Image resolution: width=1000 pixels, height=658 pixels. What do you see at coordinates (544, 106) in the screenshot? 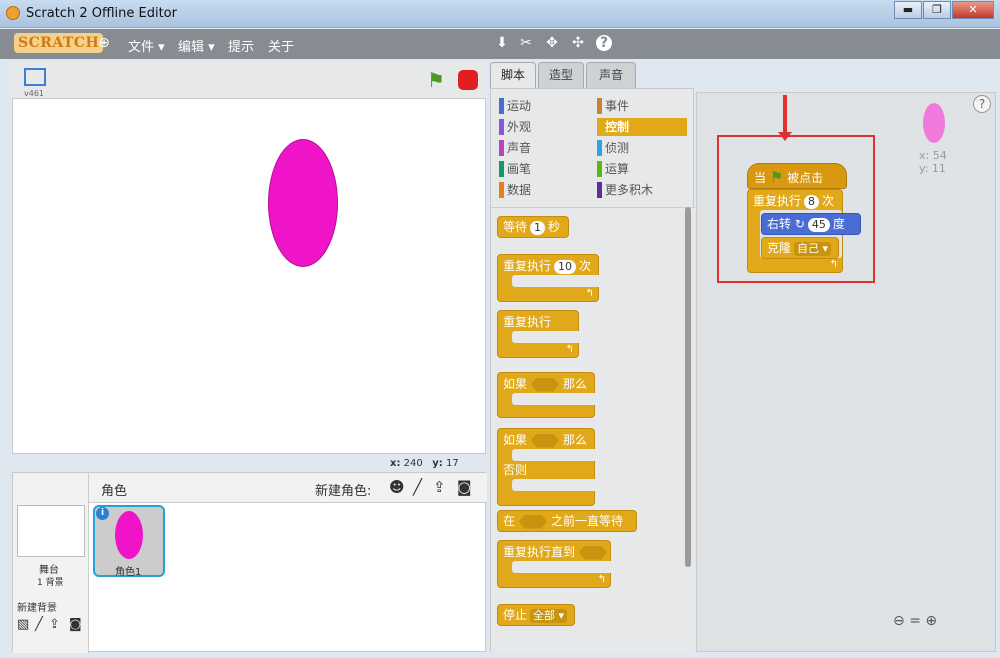
I see `category-motion: 运动` at bounding box center [544, 106].